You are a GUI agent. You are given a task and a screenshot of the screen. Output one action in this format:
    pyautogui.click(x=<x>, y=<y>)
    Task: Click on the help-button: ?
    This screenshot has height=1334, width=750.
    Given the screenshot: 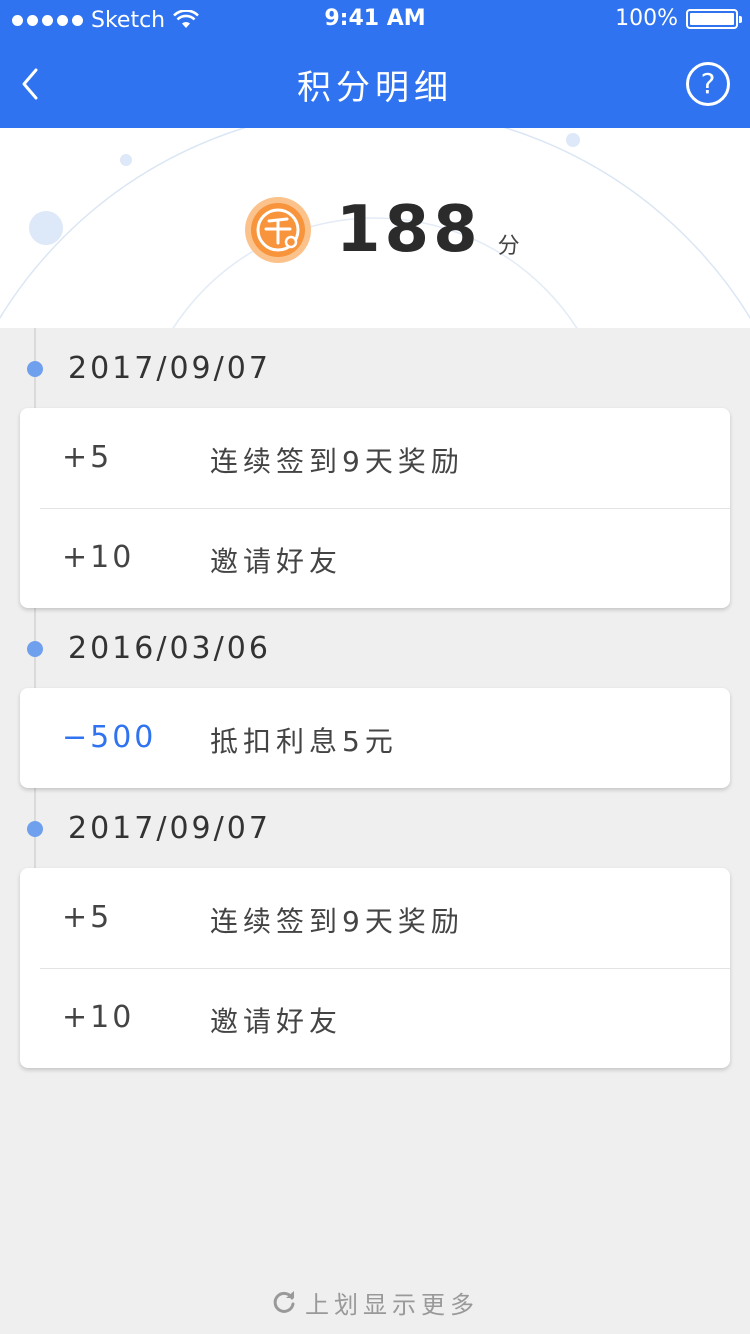 What is the action you would take?
    pyautogui.click(x=708, y=84)
    